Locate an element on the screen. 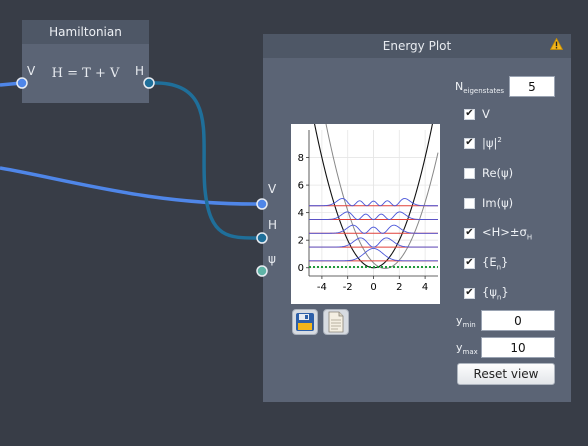 The height and width of the screenshot is (446, 588). hamiltonian-title: Hamiltonian is located at coordinates (85, 32).